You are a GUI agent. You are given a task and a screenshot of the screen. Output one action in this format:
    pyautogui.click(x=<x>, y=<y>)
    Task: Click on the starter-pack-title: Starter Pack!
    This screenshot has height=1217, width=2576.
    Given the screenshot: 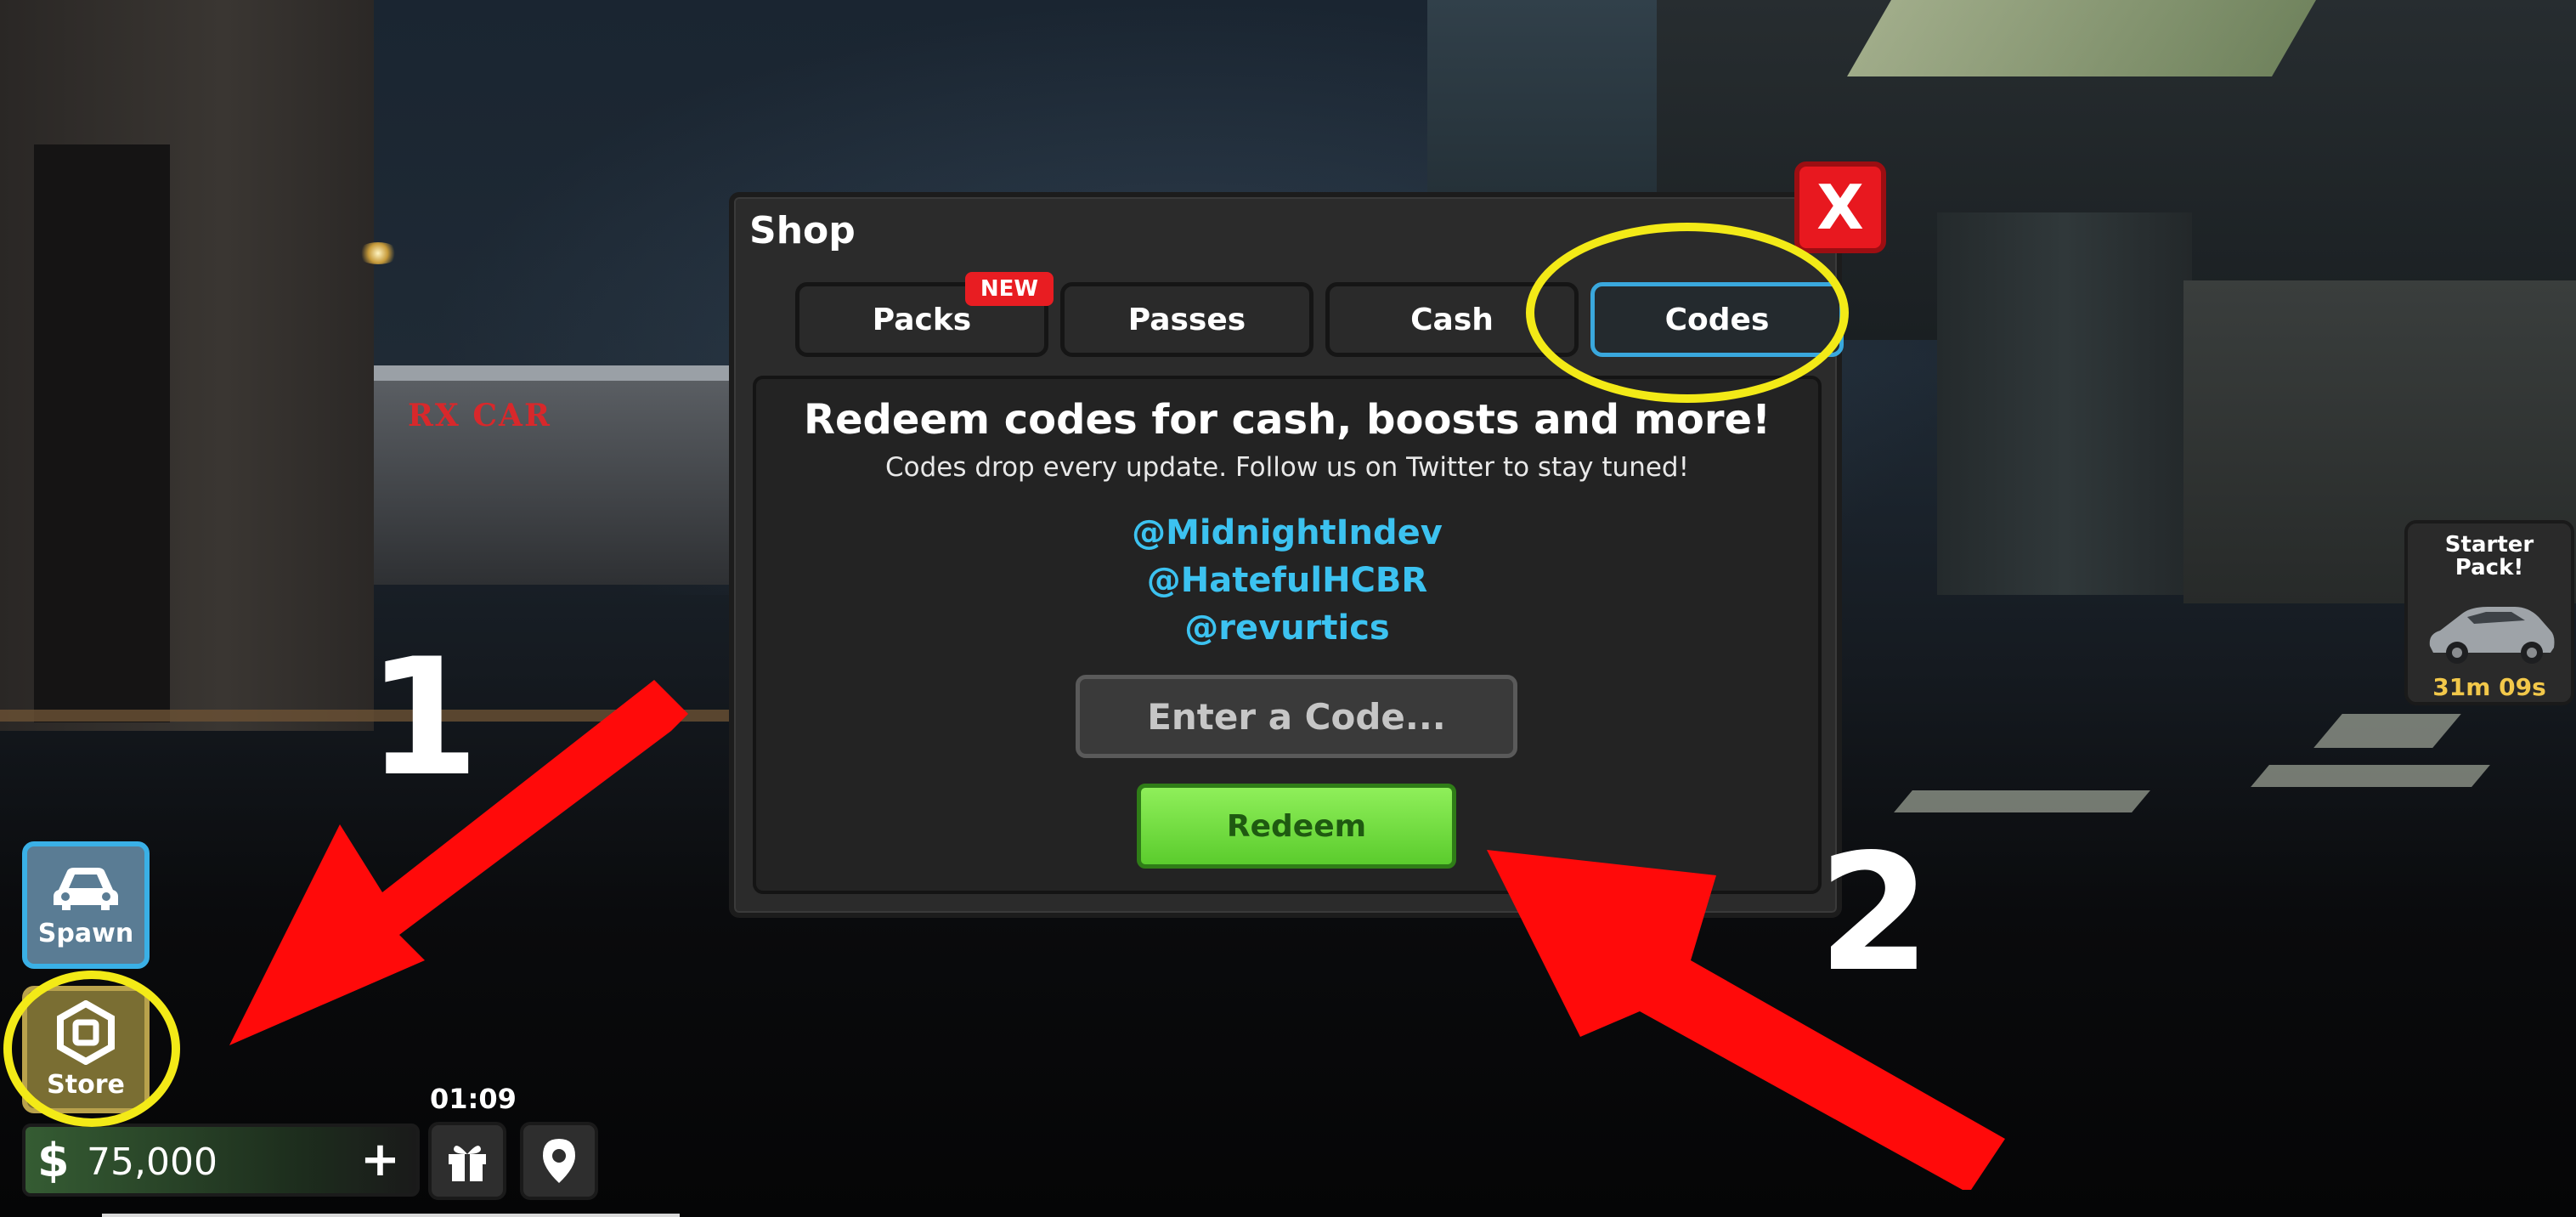 What is the action you would take?
    pyautogui.click(x=2489, y=556)
    